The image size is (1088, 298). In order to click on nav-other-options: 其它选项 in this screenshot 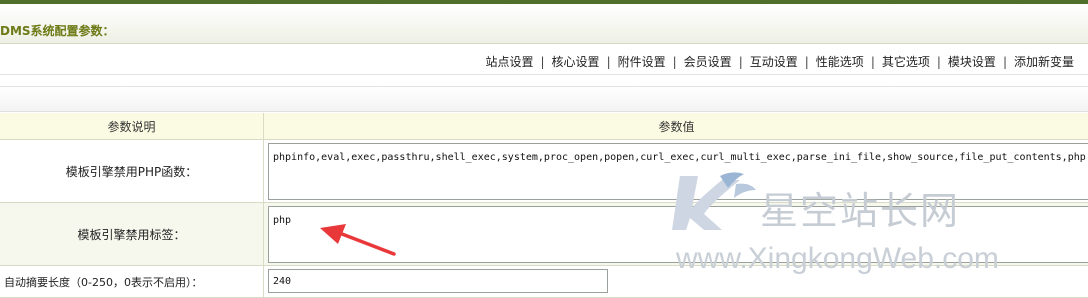, I will do `click(906, 61)`.